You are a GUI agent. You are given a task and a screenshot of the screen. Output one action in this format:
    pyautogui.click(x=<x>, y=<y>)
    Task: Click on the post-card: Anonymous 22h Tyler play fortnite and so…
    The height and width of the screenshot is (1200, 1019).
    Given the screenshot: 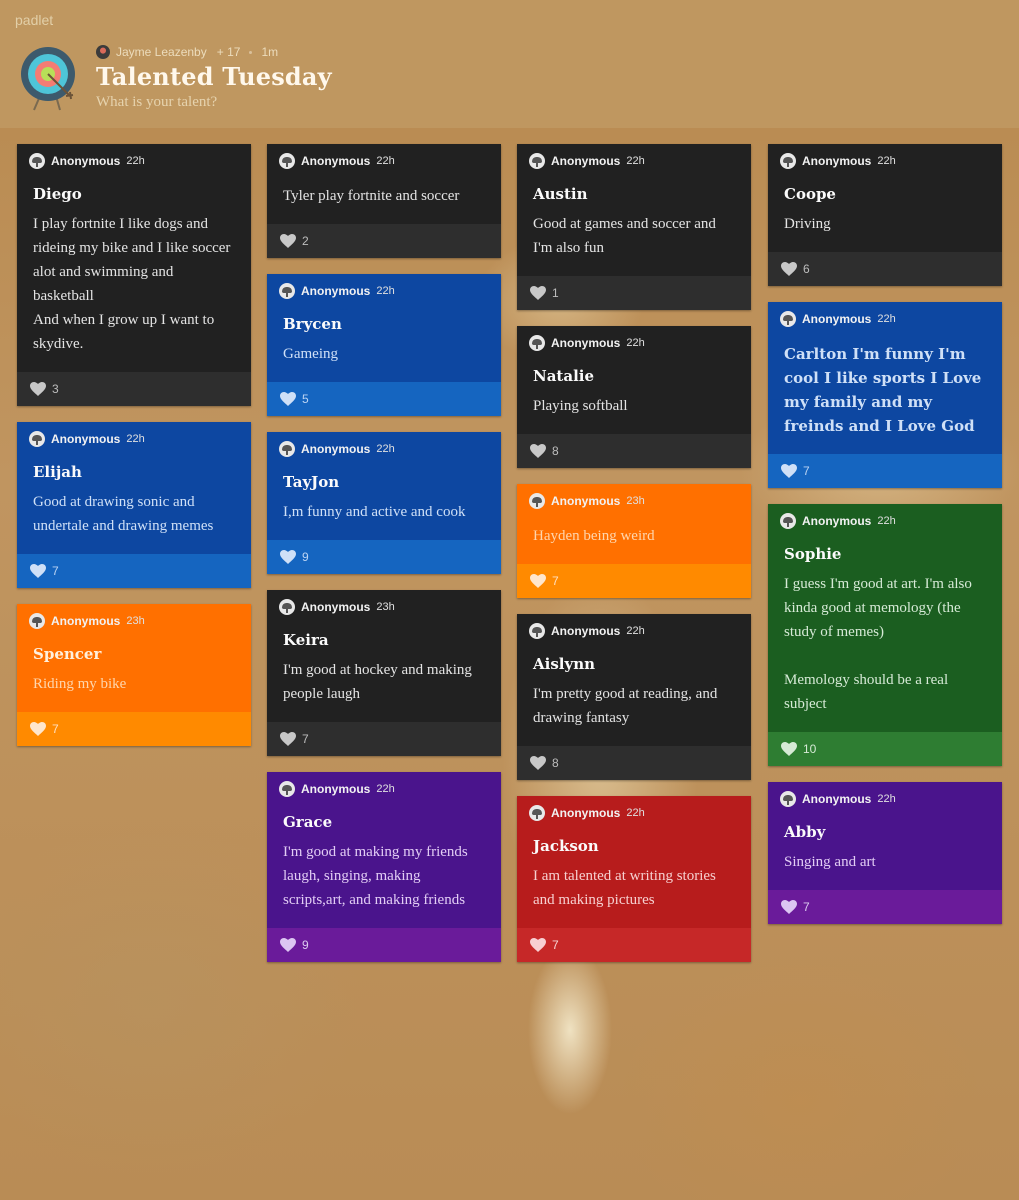 What is the action you would take?
    pyautogui.click(x=384, y=201)
    